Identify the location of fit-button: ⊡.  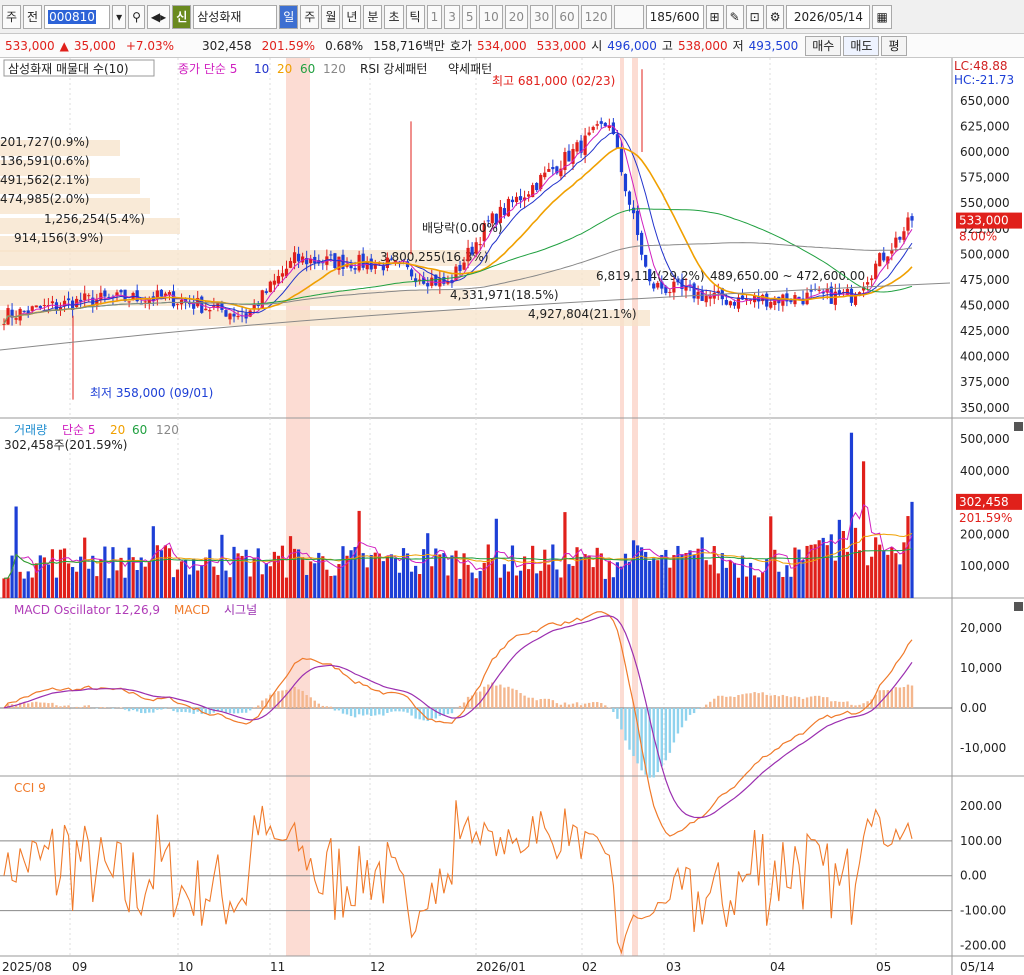
(754, 16).